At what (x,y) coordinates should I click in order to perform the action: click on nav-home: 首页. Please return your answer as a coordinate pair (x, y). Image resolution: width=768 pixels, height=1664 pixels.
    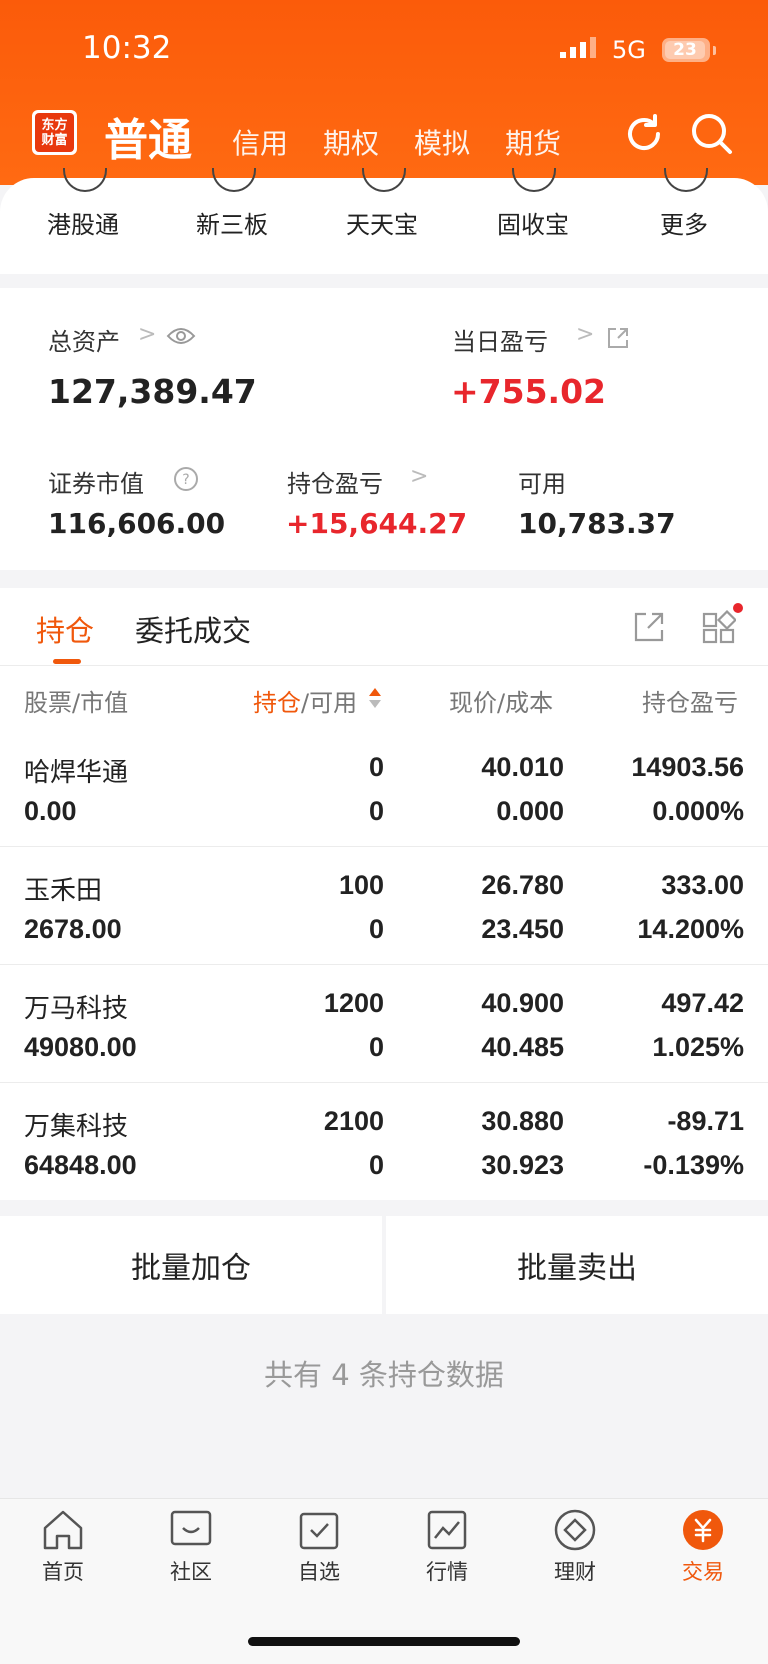
    Looking at the image, I should click on (63, 1546).